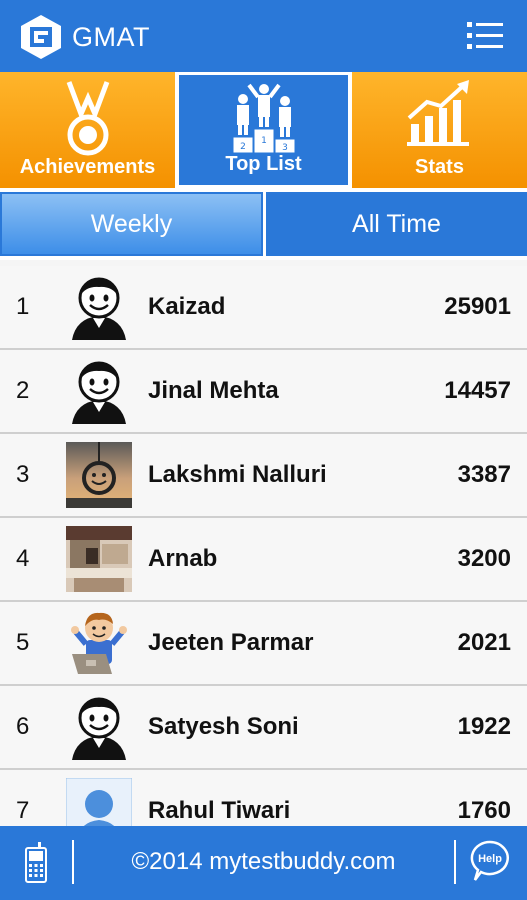 The width and height of the screenshot is (527, 900). What do you see at coordinates (213, 390) in the screenshot?
I see `user-name: Jinal Mehta` at bounding box center [213, 390].